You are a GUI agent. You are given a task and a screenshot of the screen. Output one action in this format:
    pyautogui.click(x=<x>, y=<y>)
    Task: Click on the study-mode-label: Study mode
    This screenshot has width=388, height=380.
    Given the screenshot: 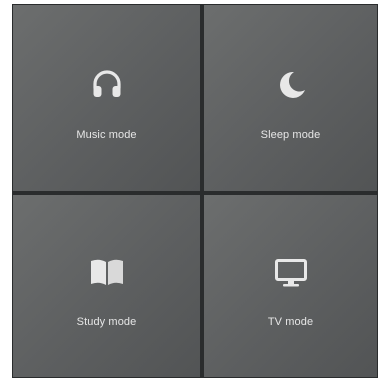 What is the action you would take?
    pyautogui.click(x=106, y=322)
    